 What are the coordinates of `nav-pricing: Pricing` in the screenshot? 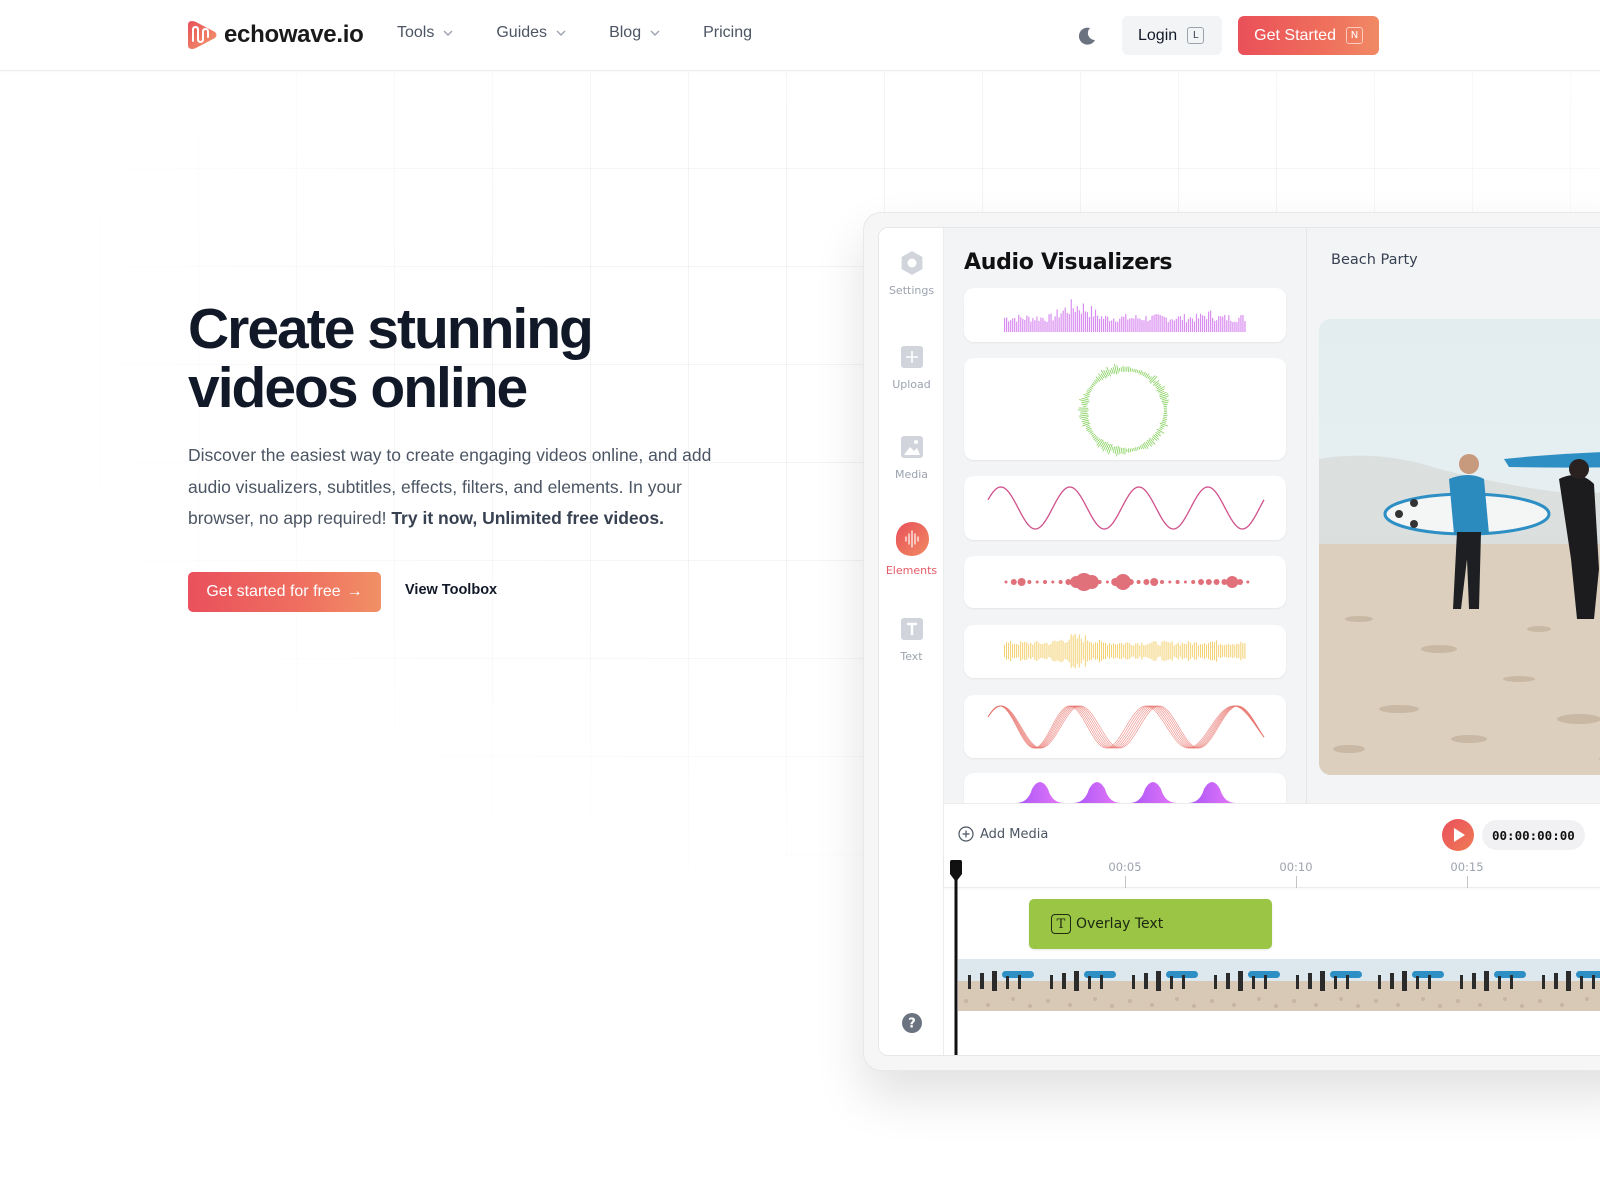 It's located at (727, 33).